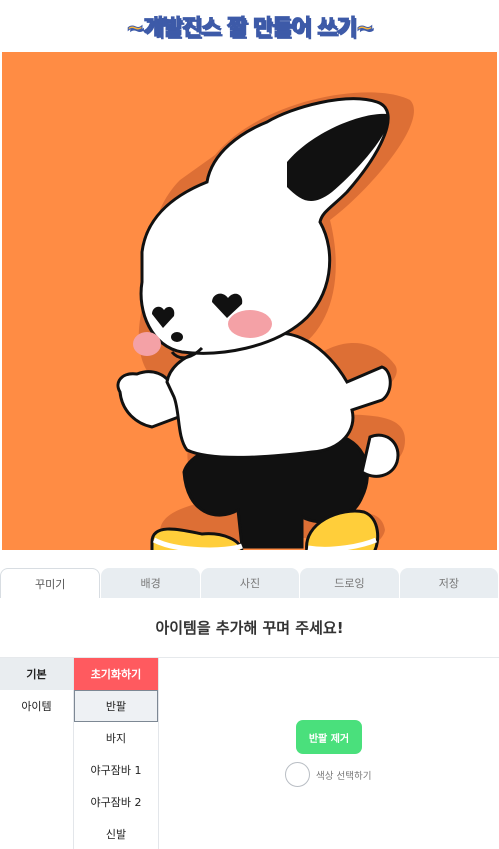 Image resolution: width=499 pixels, height=849 pixels. I want to click on header: ~개발진스 짤 만들어 쓰기~, so click(249, 26).